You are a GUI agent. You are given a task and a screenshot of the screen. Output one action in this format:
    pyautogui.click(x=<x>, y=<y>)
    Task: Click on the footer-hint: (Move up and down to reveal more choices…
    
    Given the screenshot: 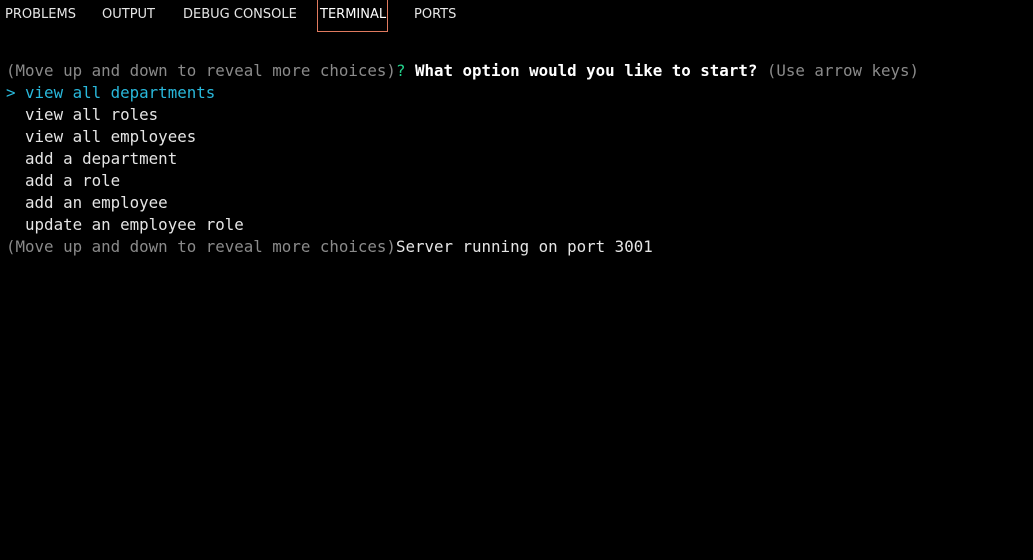 What is the action you would take?
    pyautogui.click(x=201, y=246)
    